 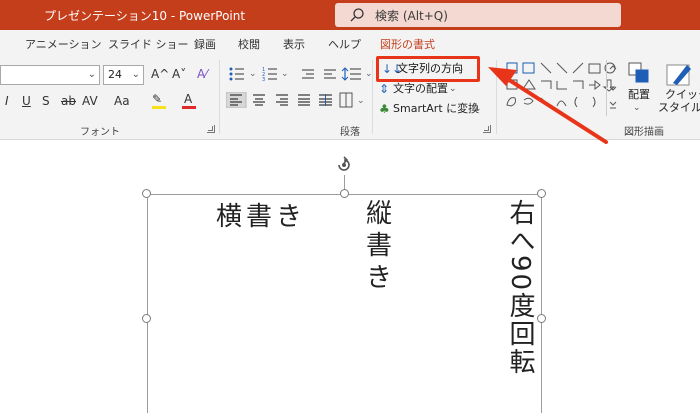 What do you see at coordinates (261, 214) in the screenshot?
I see `horizontal-text: 横書き` at bounding box center [261, 214].